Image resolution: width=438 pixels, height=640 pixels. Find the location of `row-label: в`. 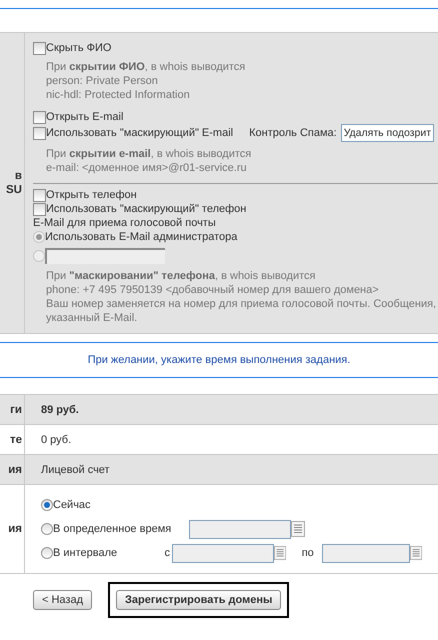

row-label: в is located at coordinates (18, 176).